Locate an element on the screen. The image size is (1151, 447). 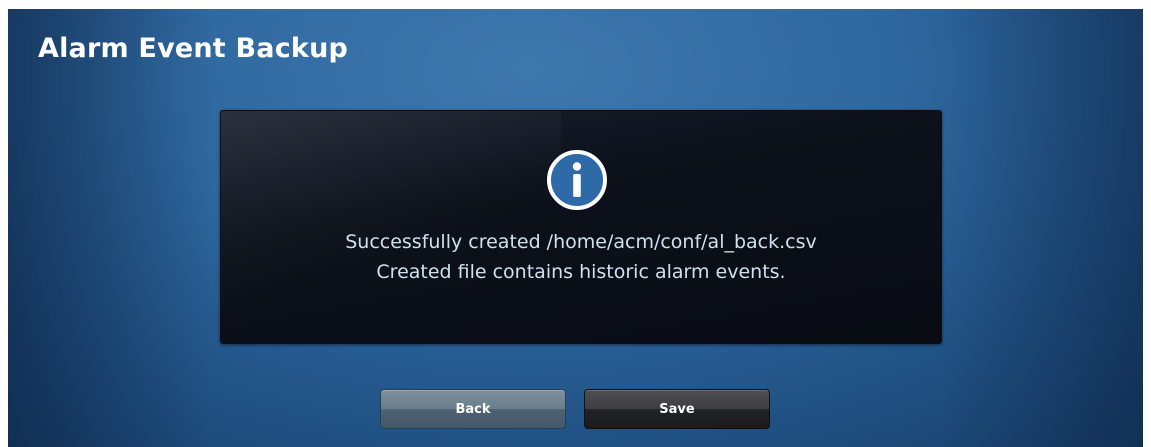
save-button: Save is located at coordinates (677, 409).